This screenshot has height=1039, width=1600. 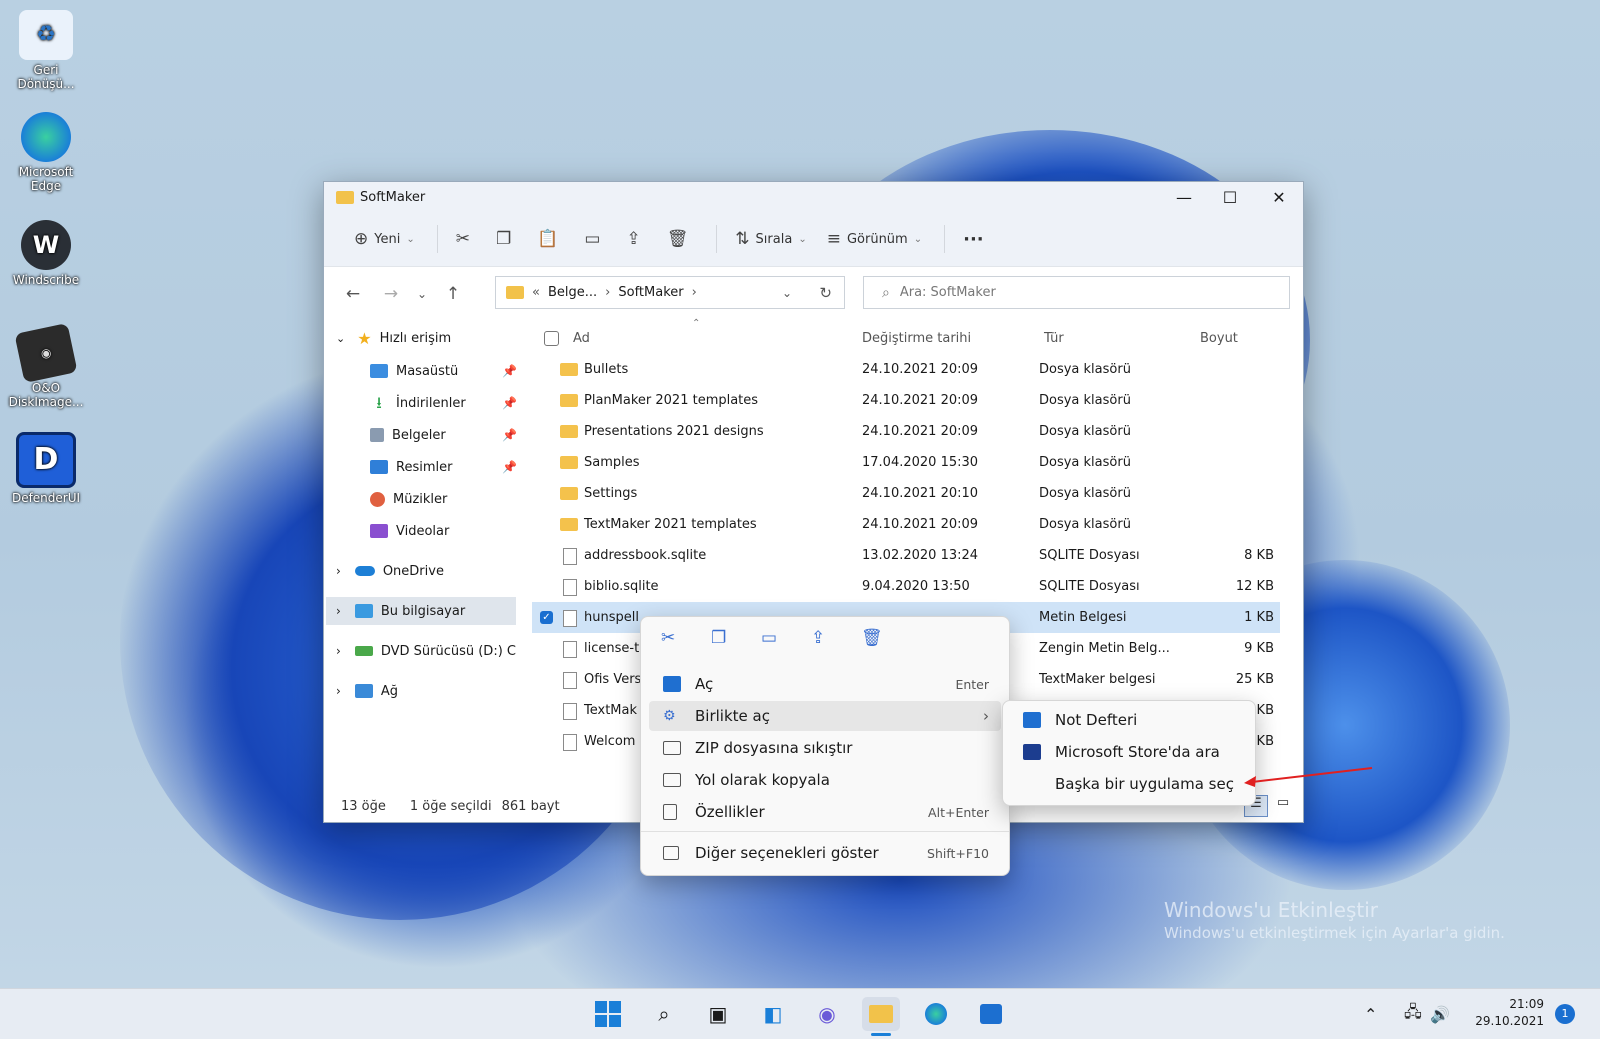 I want to click on widgets-button: ◧, so click(x=773, y=1014).